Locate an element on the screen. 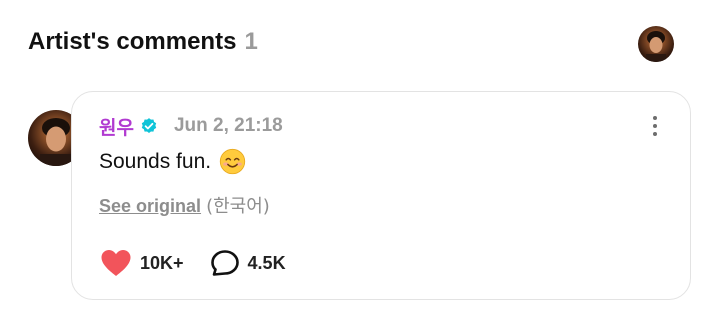 The image size is (720, 326). more-vertical-icon is located at coordinates (655, 118).